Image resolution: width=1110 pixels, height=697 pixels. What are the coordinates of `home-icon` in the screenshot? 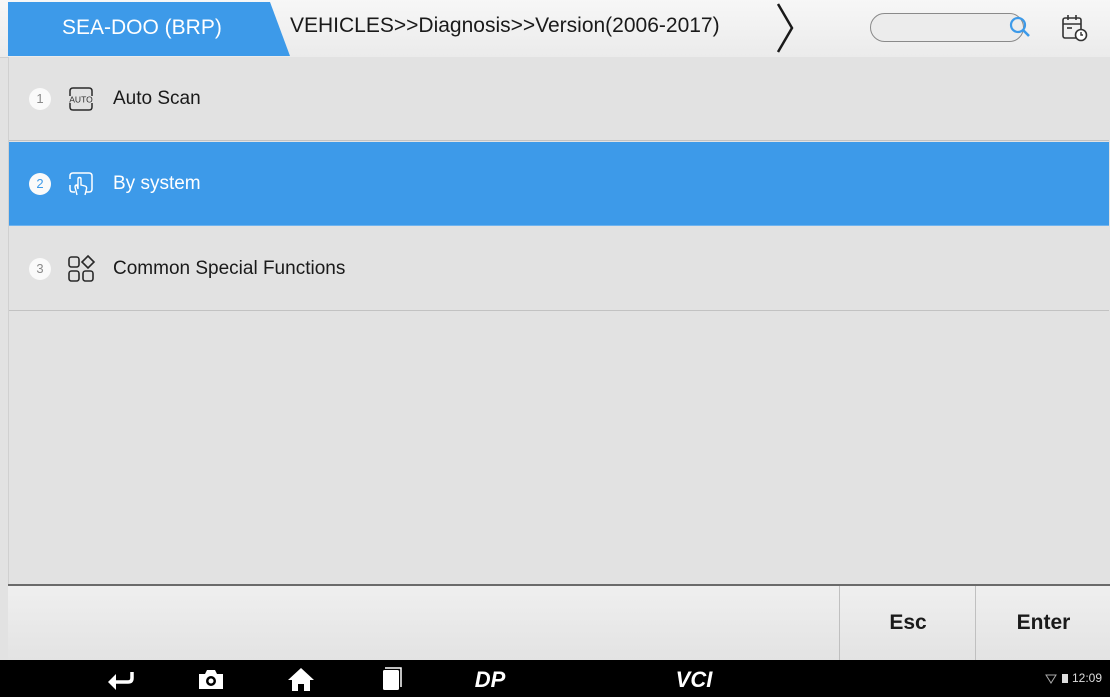 It's located at (301, 679).